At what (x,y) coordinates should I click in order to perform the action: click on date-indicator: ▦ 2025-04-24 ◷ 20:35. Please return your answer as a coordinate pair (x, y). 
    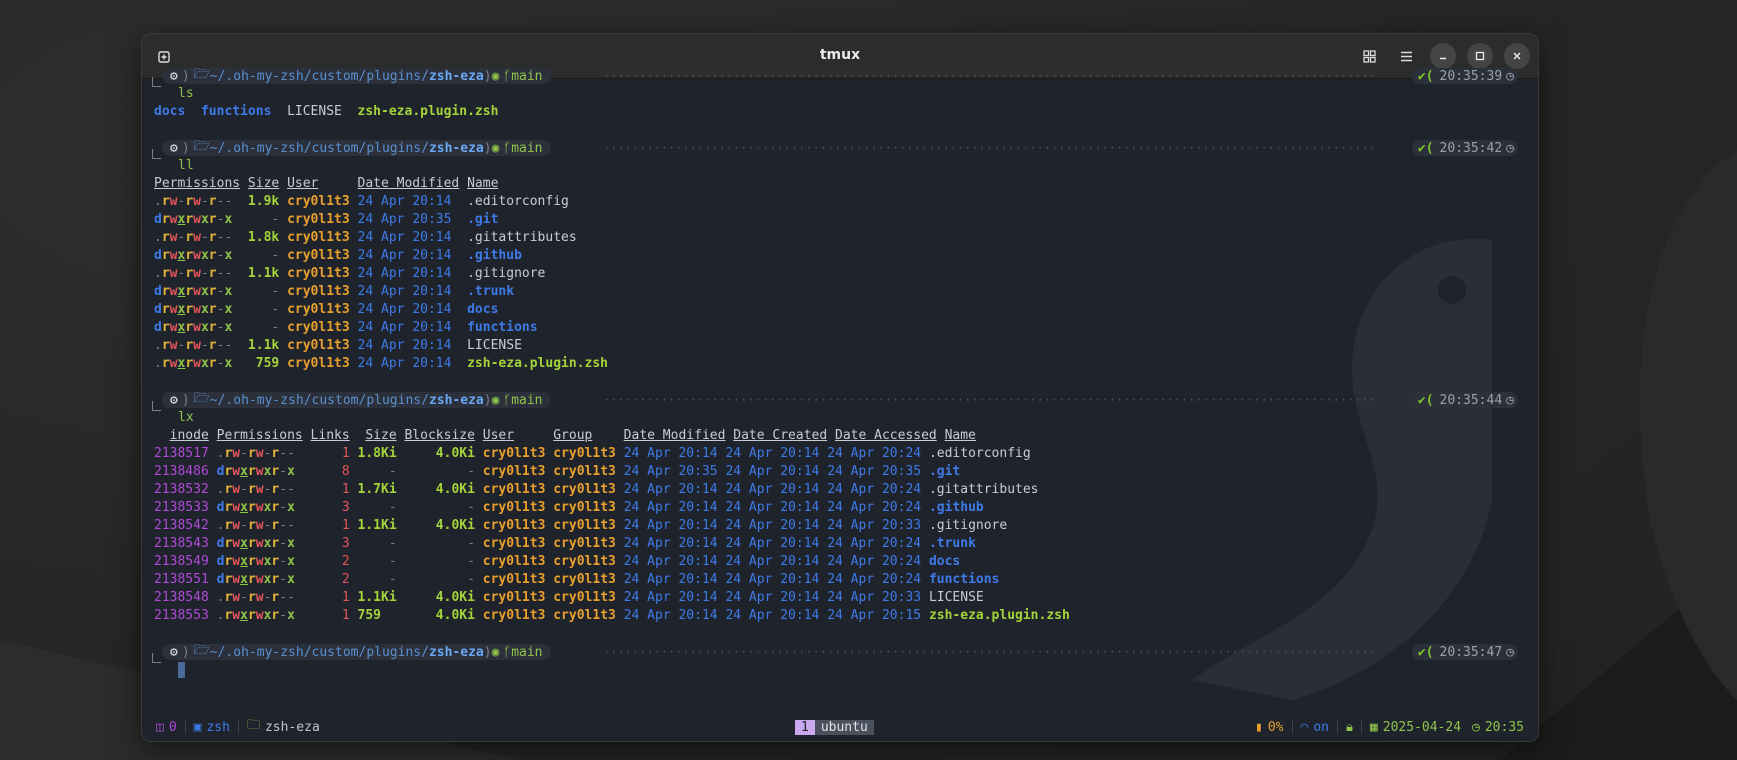
    Looking at the image, I should click on (1447, 727).